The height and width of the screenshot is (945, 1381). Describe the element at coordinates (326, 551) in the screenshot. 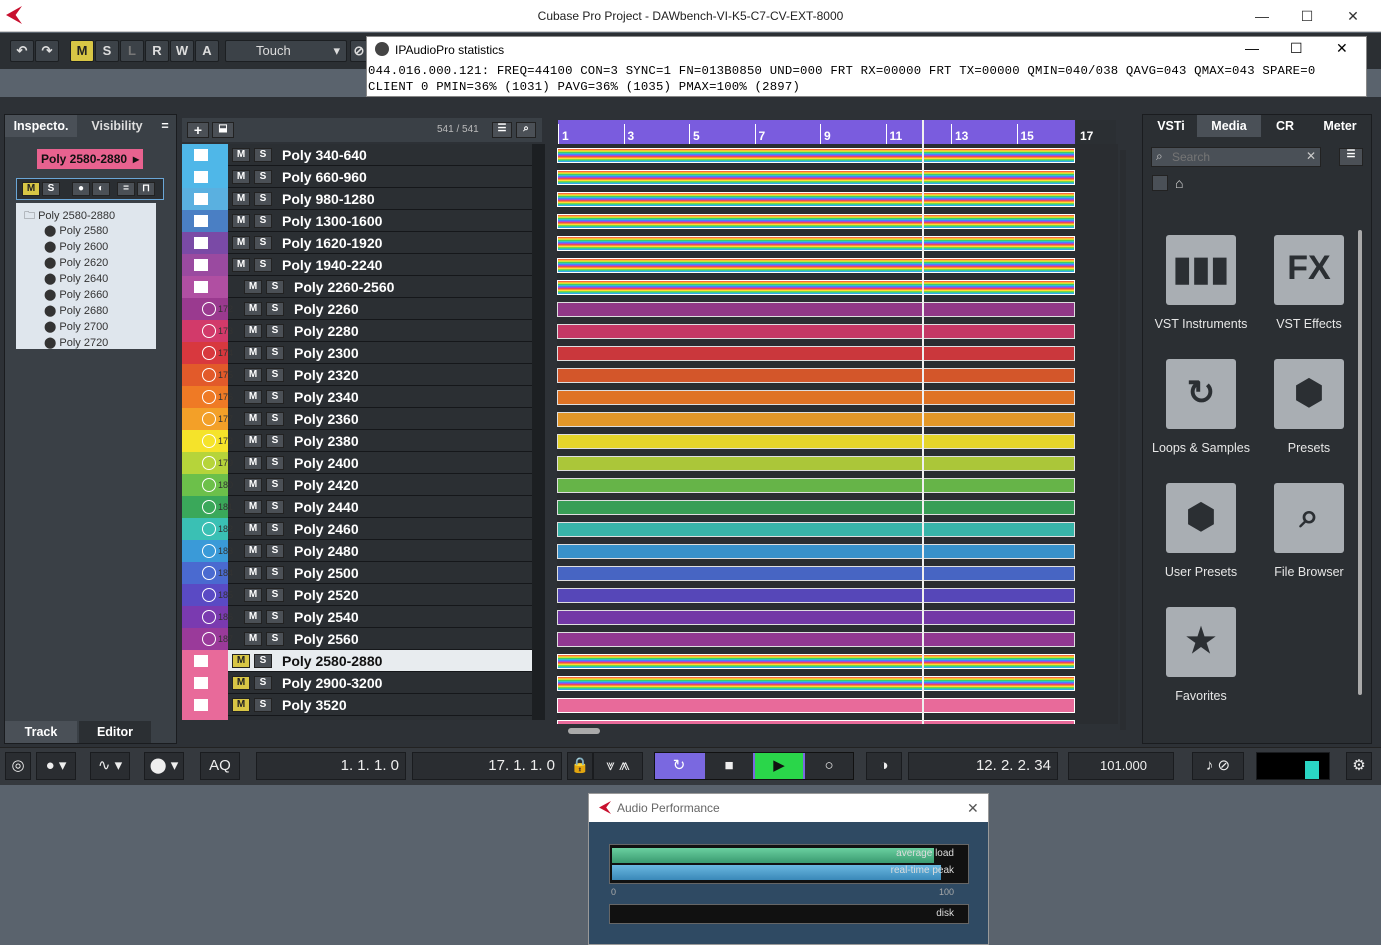

I see `track-name: Poly 2480` at that location.